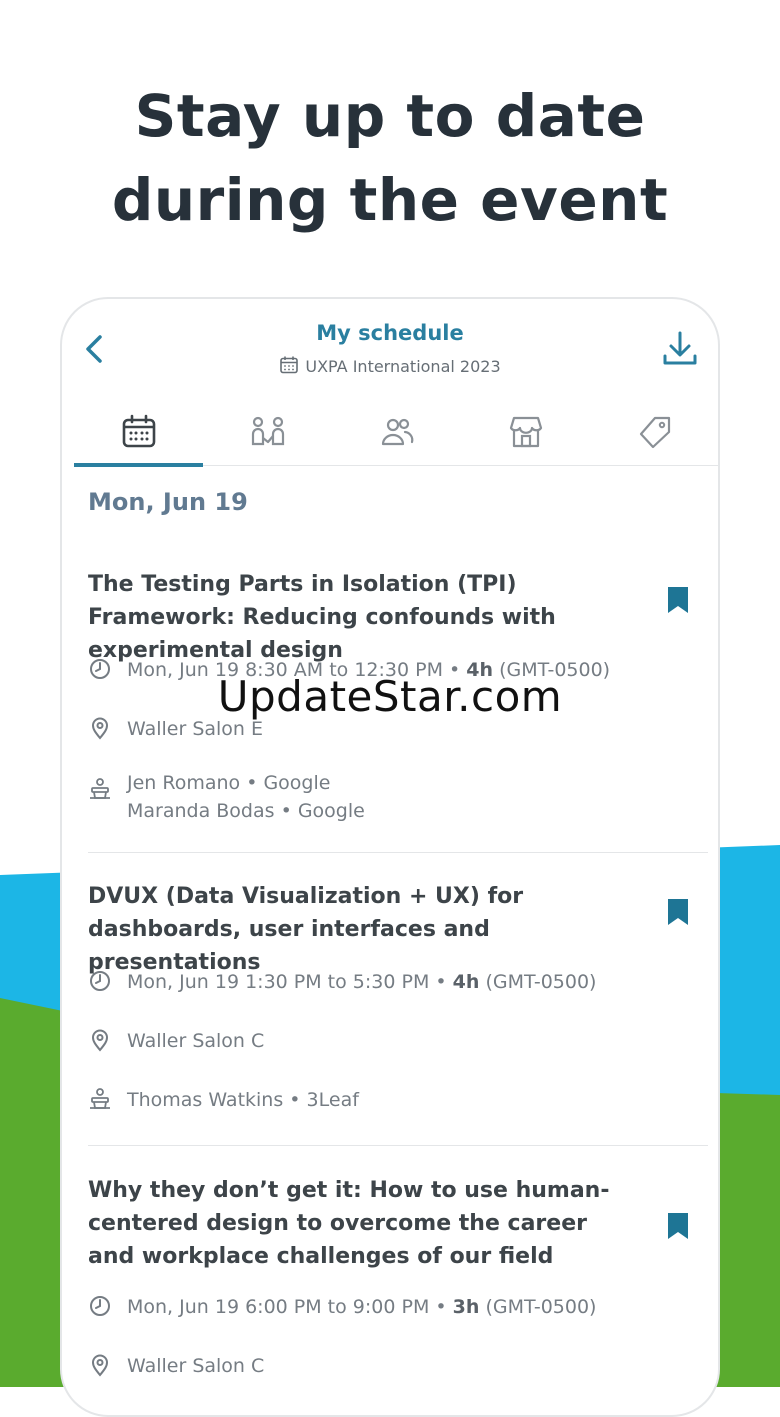 The image size is (780, 1417). I want to click on download-button, so click(680, 349).